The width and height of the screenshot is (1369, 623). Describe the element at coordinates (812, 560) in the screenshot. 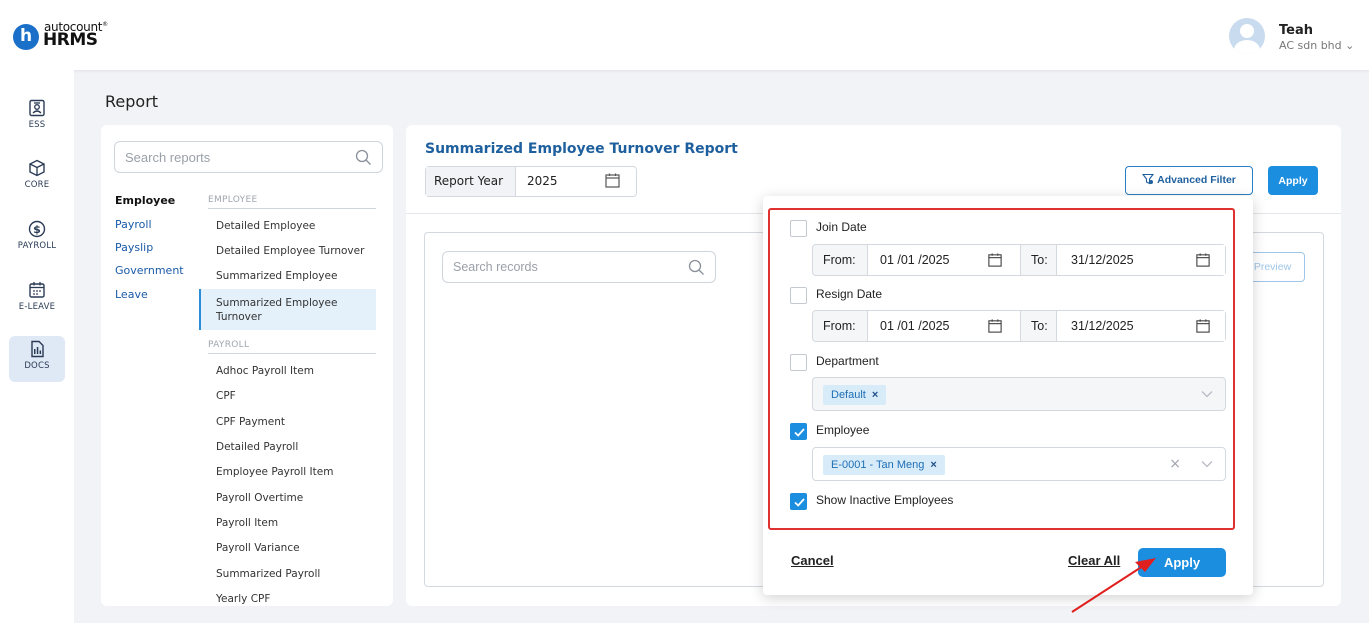

I see `cancel-link: Cancel` at that location.